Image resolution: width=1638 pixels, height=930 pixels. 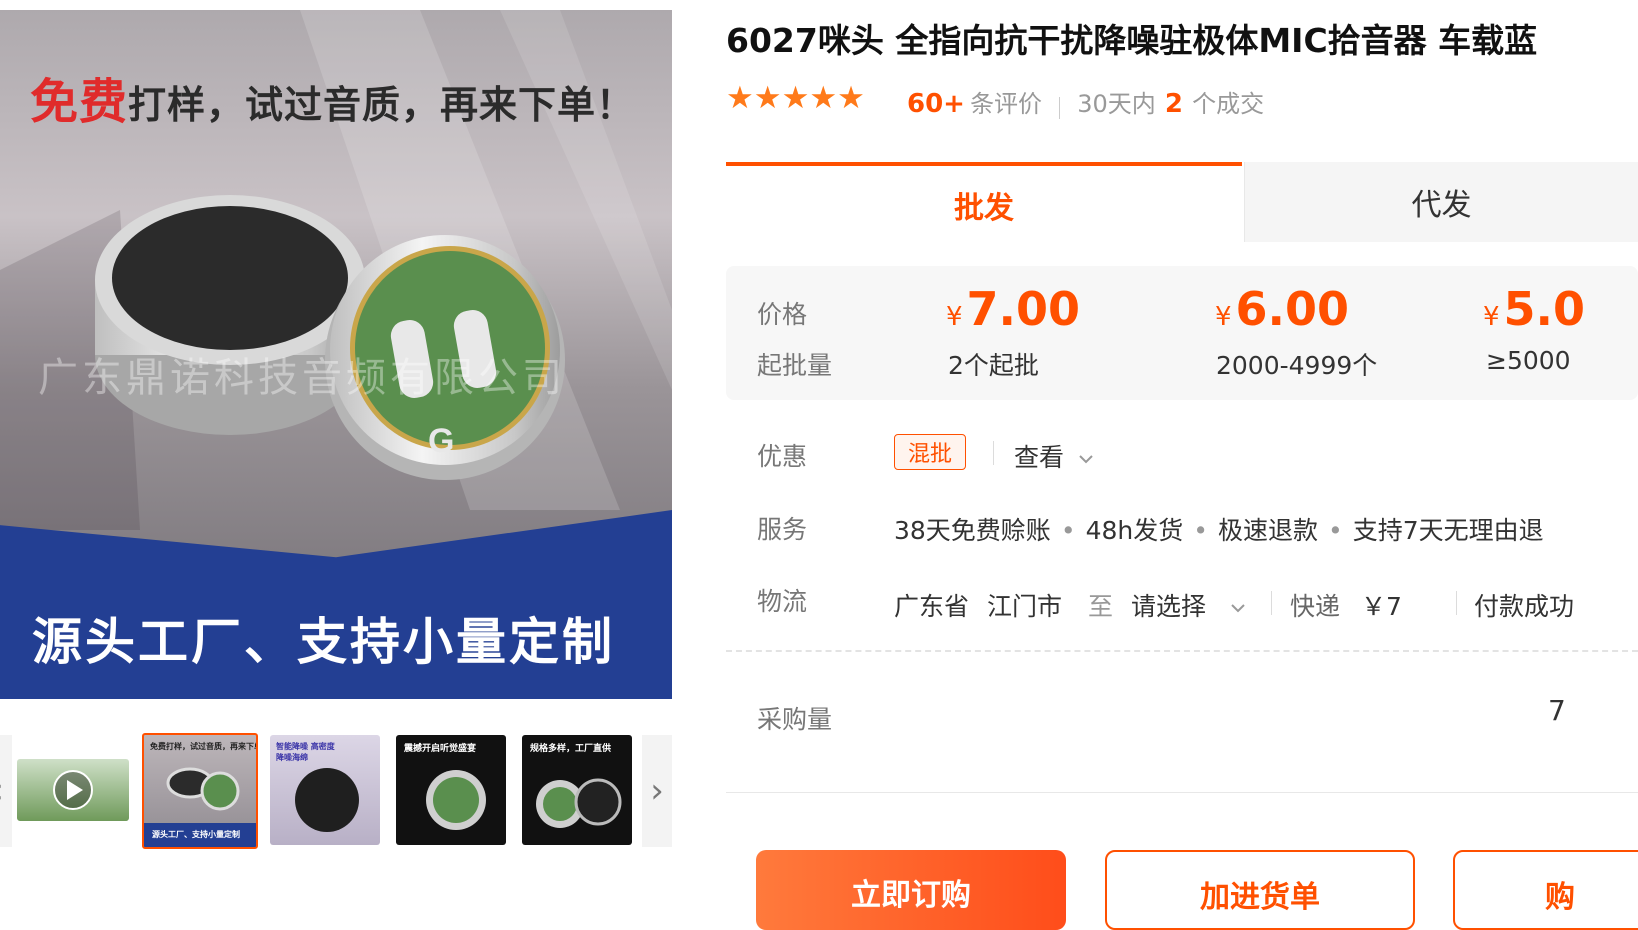 I want to click on third-action-button: 购, so click(x=1545, y=890).